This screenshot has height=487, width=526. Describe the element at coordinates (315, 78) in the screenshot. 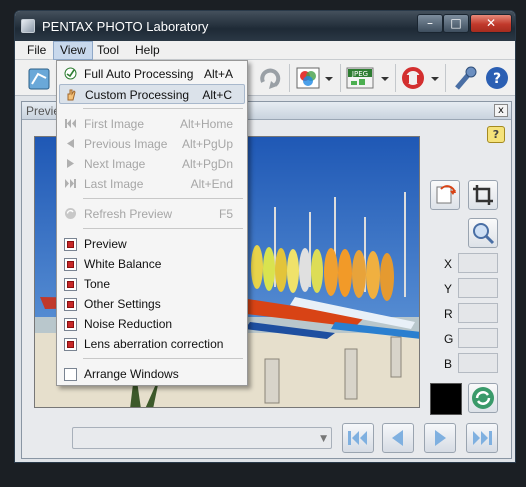

I see `color-adjust-icon` at that location.